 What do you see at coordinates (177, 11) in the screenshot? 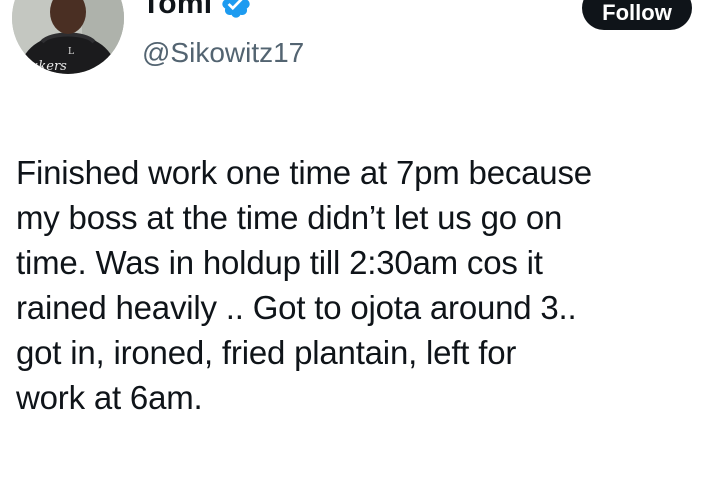
I see `author-display-name: Tomi` at bounding box center [177, 11].